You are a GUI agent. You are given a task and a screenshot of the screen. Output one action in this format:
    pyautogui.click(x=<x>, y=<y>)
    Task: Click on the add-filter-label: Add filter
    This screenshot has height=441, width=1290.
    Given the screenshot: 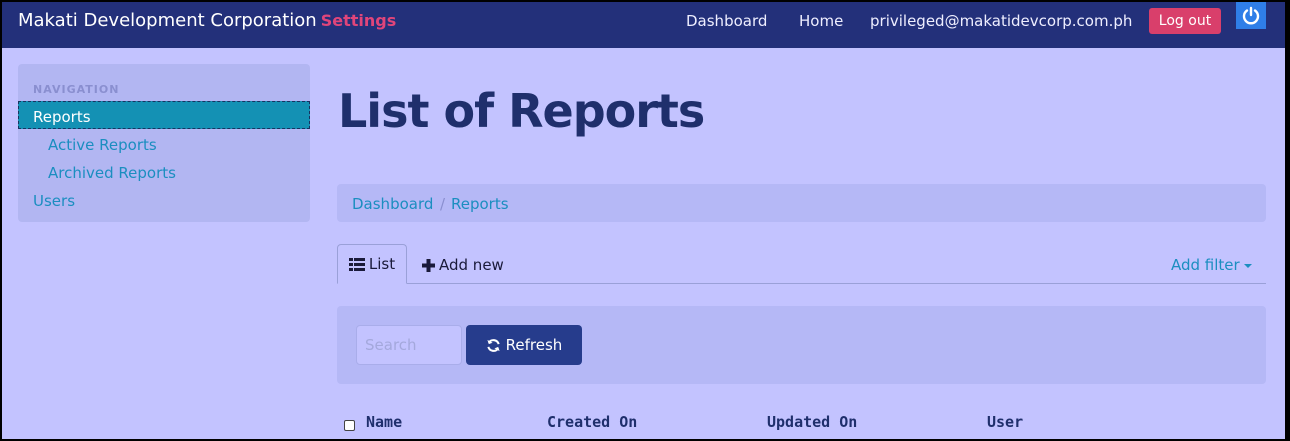 What is the action you would take?
    pyautogui.click(x=1205, y=265)
    